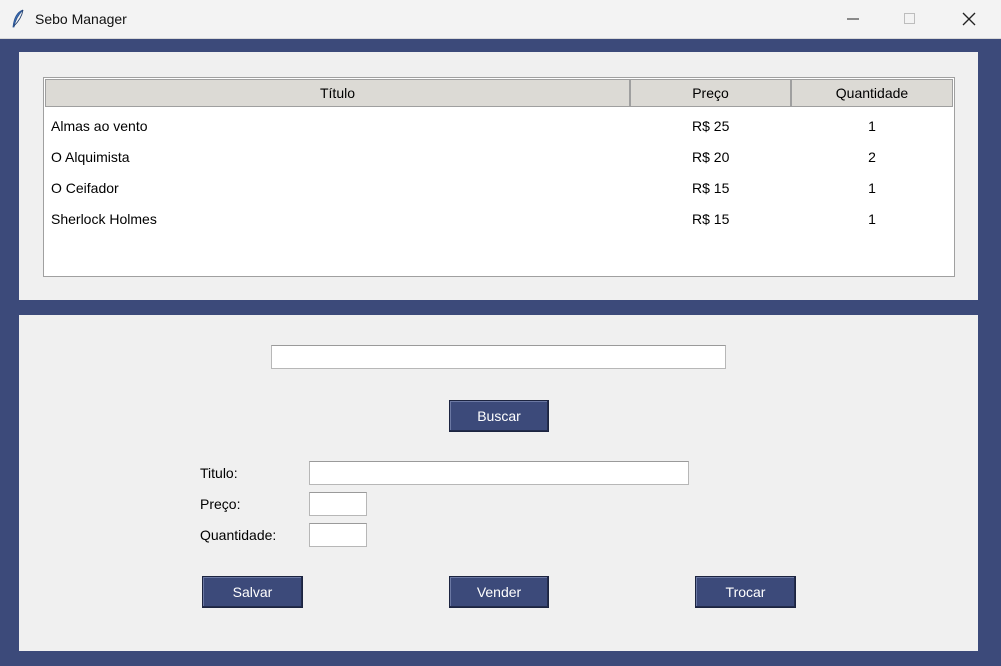 The image size is (1001, 666). I want to click on feather-icon, so click(18, 18).